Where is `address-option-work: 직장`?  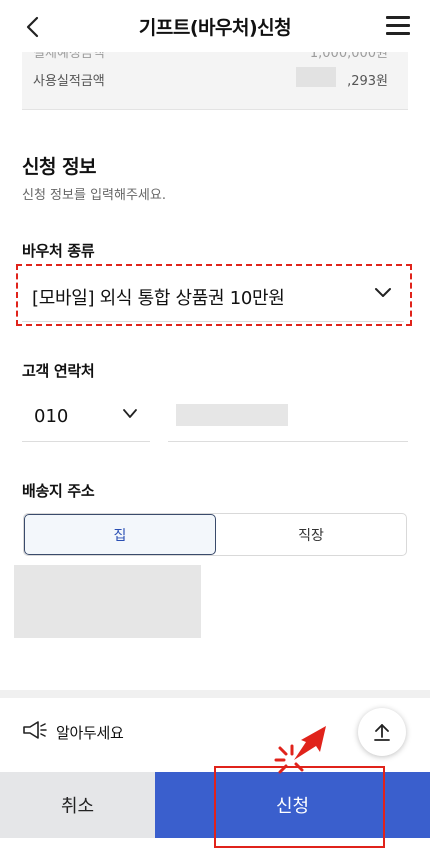
address-option-work: 직장 is located at coordinates (311, 534).